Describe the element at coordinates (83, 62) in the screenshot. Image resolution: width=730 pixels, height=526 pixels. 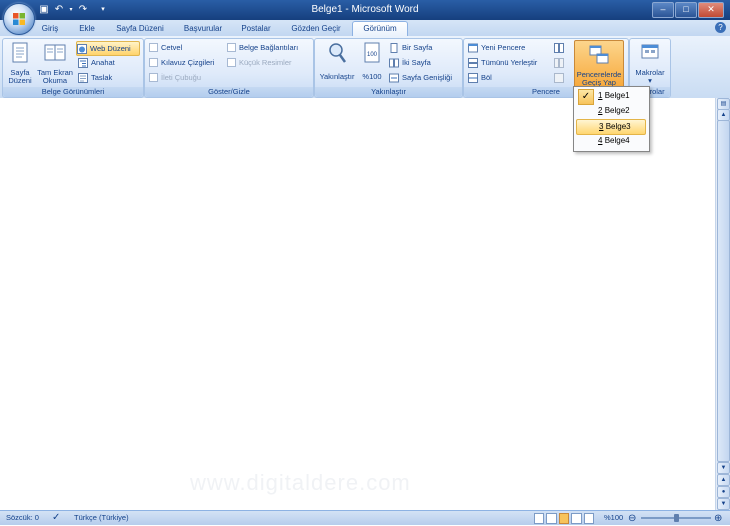
I see `outline-icon` at that location.